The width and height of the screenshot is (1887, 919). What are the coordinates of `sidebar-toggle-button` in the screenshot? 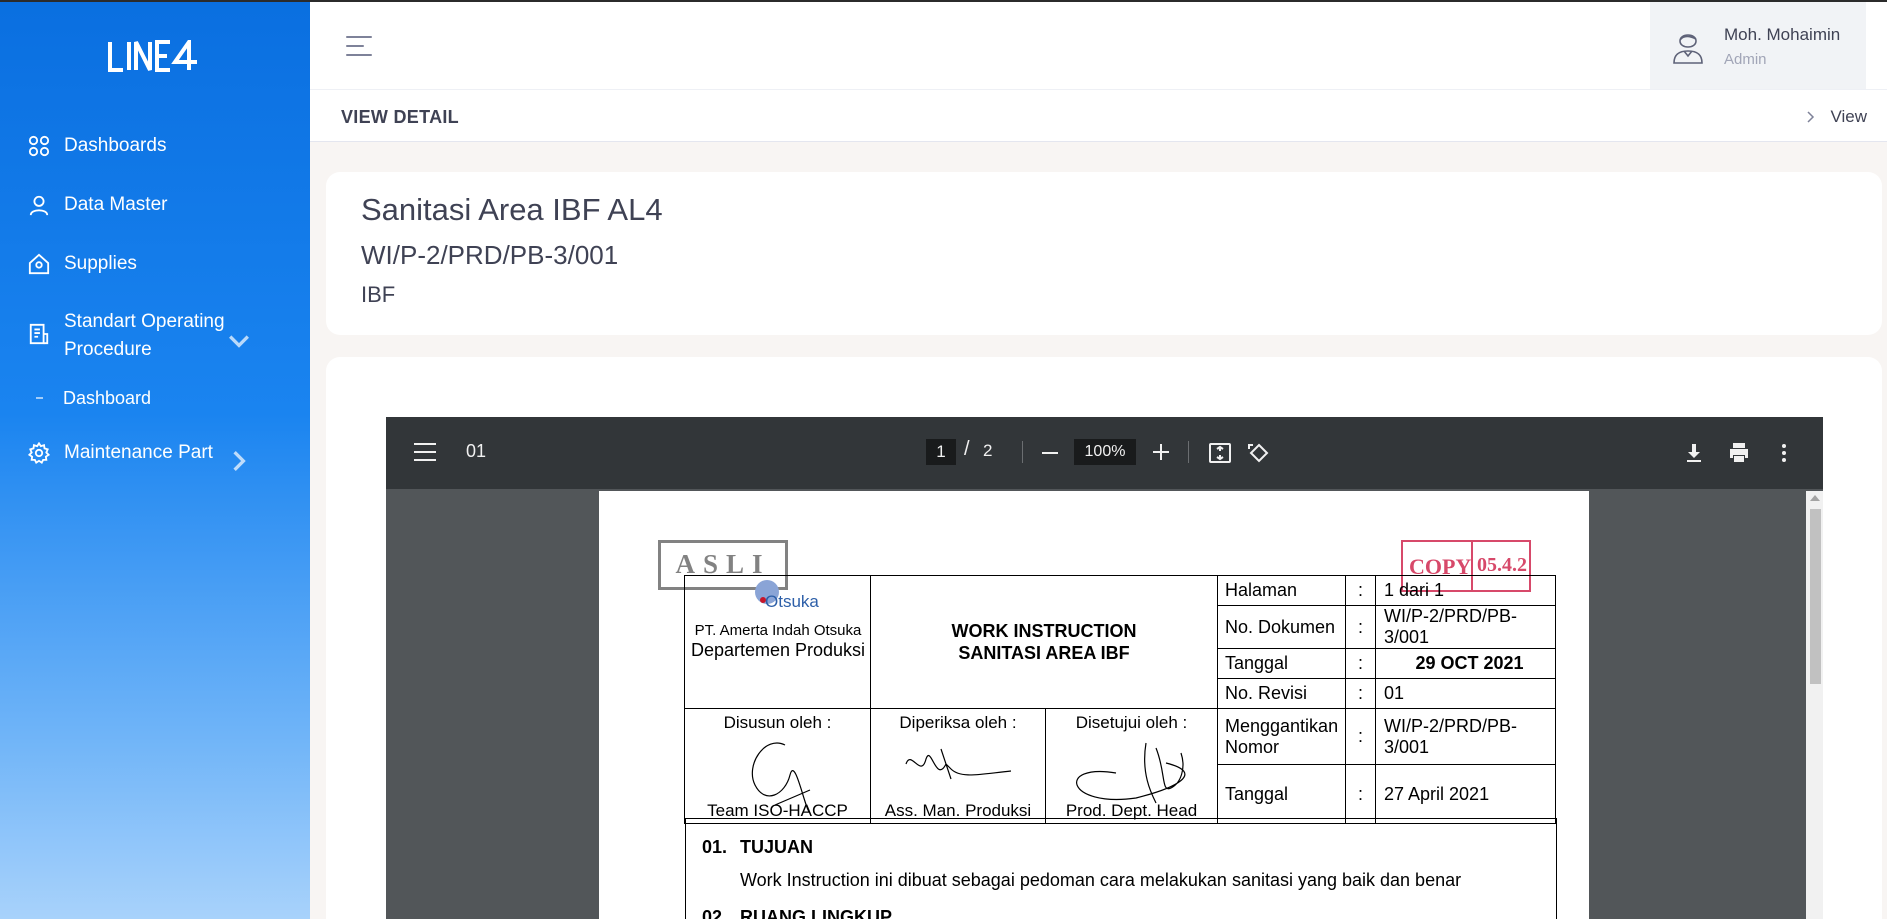 It's located at (359, 46).